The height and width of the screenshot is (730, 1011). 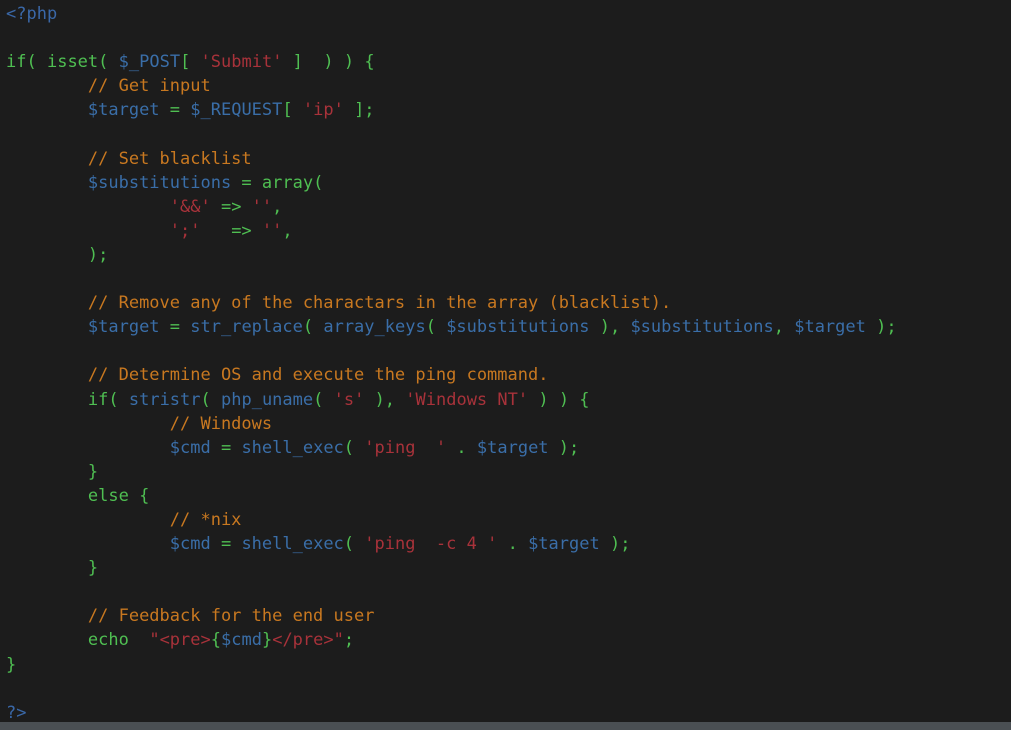 What do you see at coordinates (508, 496) in the screenshot?
I see `code-line: else {` at bounding box center [508, 496].